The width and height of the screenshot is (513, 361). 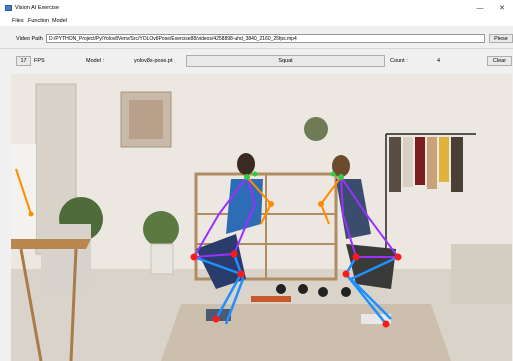 What do you see at coordinates (399, 61) in the screenshot?
I see `count-label: Count :` at bounding box center [399, 61].